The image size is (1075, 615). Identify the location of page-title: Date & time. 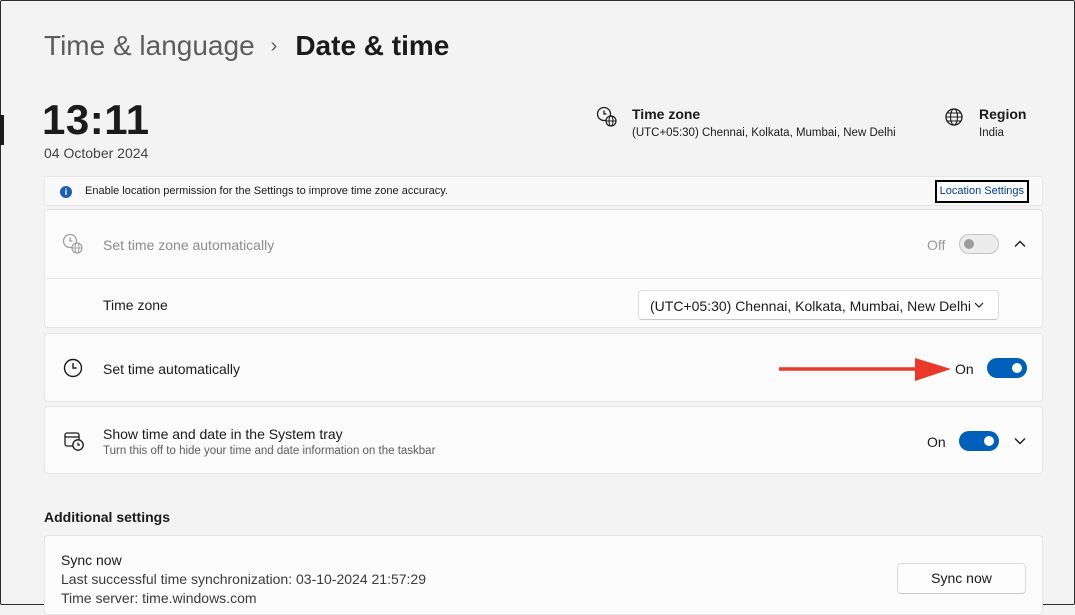
(372, 45).